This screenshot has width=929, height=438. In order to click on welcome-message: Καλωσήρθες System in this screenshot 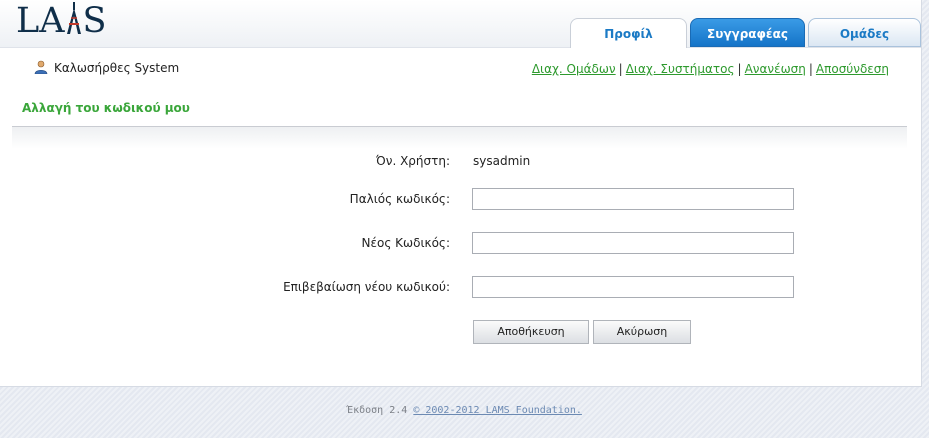, I will do `click(106, 67)`.